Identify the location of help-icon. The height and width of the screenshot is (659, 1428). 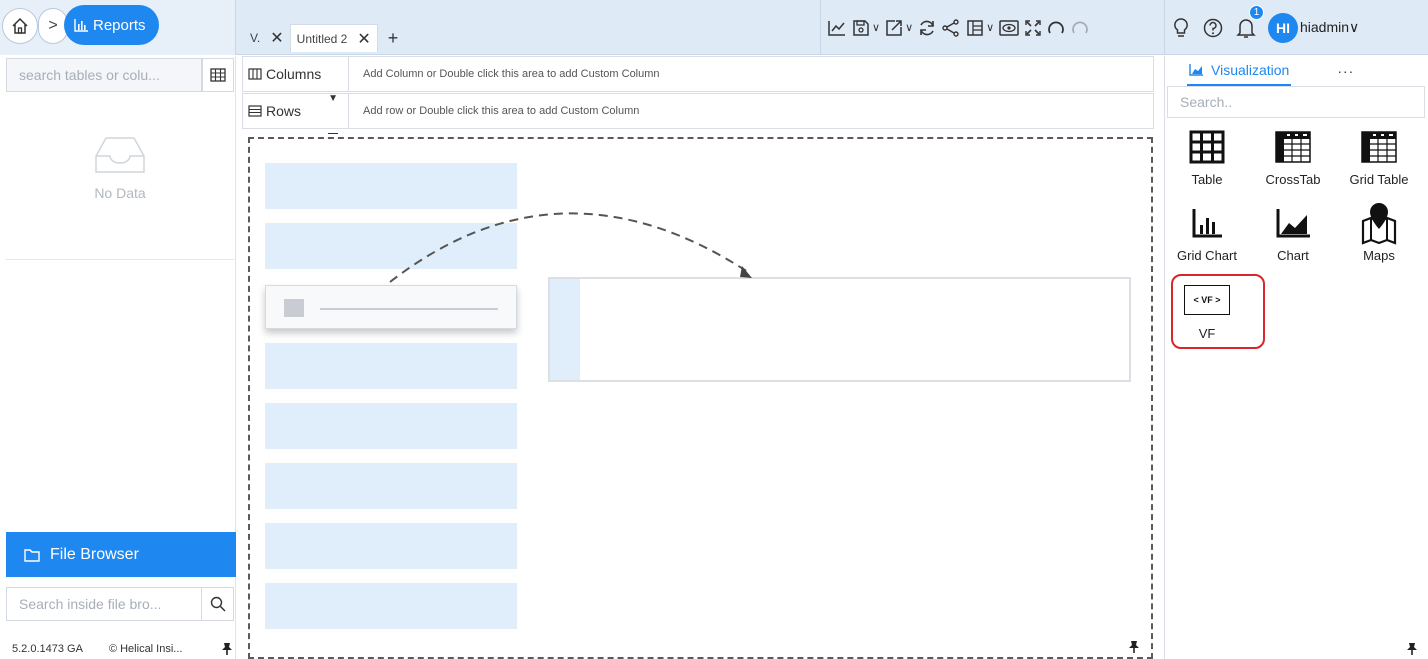
(1213, 27).